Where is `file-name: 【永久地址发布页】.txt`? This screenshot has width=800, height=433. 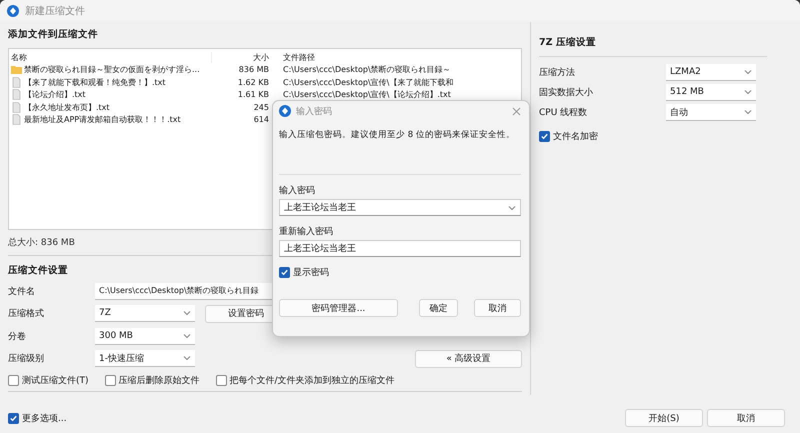
file-name: 【永久地址发布页】.txt is located at coordinates (67, 107).